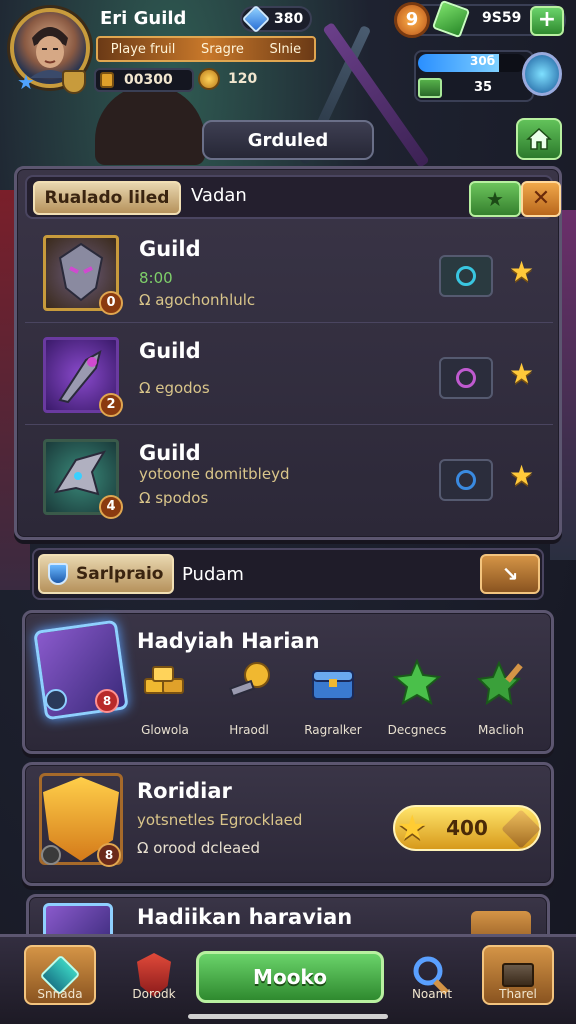  Describe the element at coordinates (60, 981) in the screenshot. I see `nav-item-left: Snnada` at that location.